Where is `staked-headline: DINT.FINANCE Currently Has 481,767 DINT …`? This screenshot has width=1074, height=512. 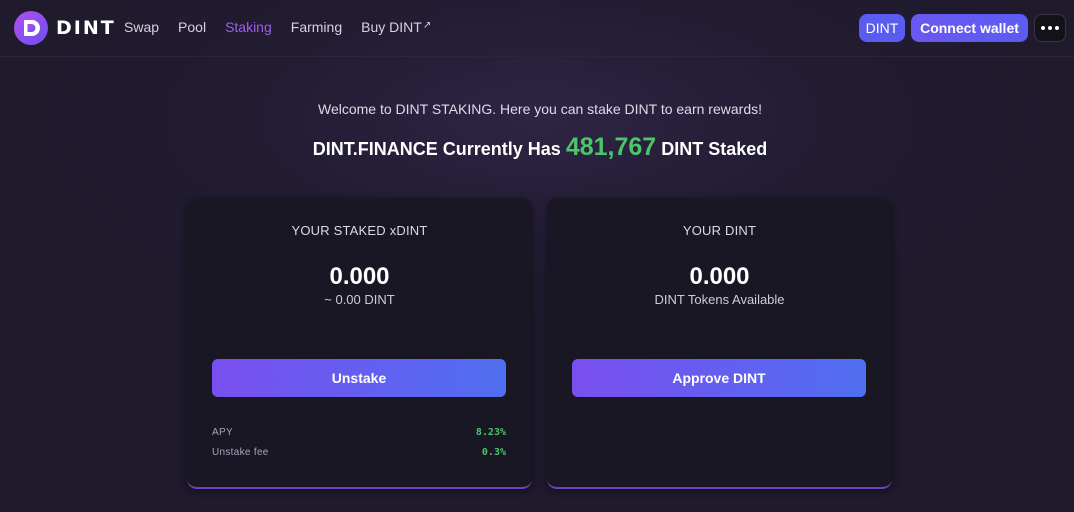
staked-headline: DINT.FINANCE Currently Has 481,767 DINT … is located at coordinates (537, 147).